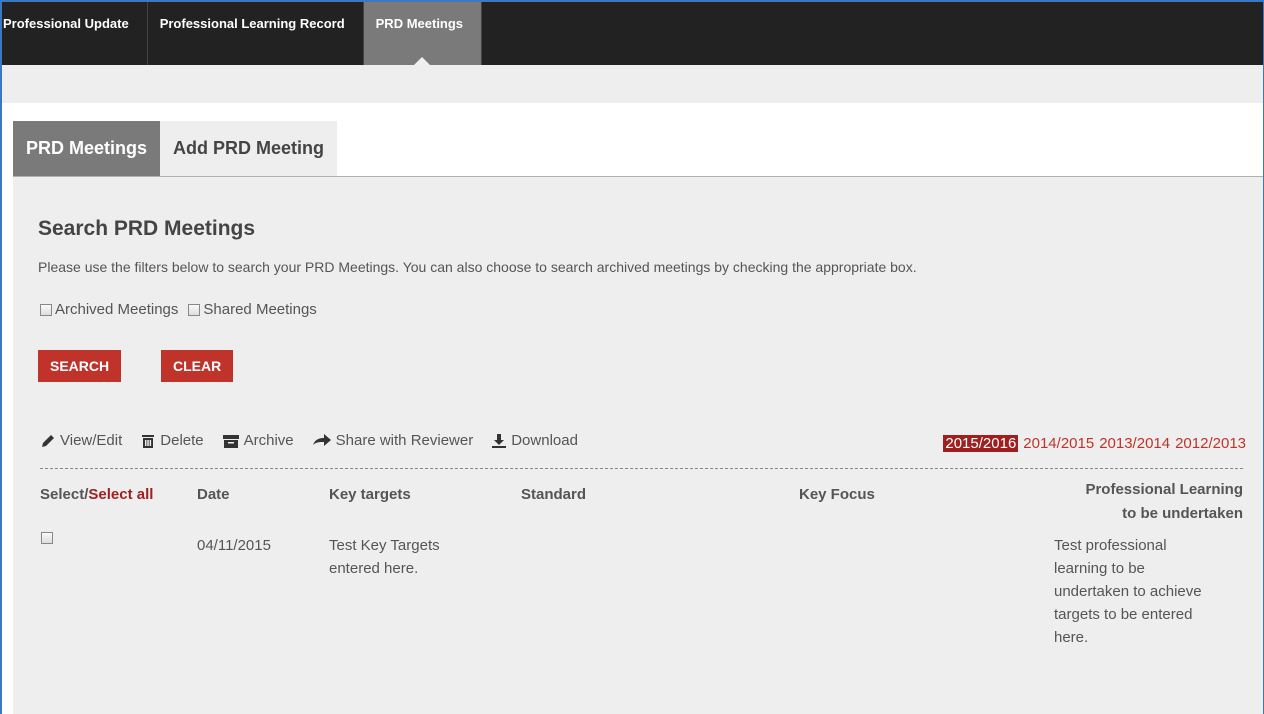  What do you see at coordinates (423, 33) in the screenshot?
I see `tab-prd-meetings: PRD Meetings` at bounding box center [423, 33].